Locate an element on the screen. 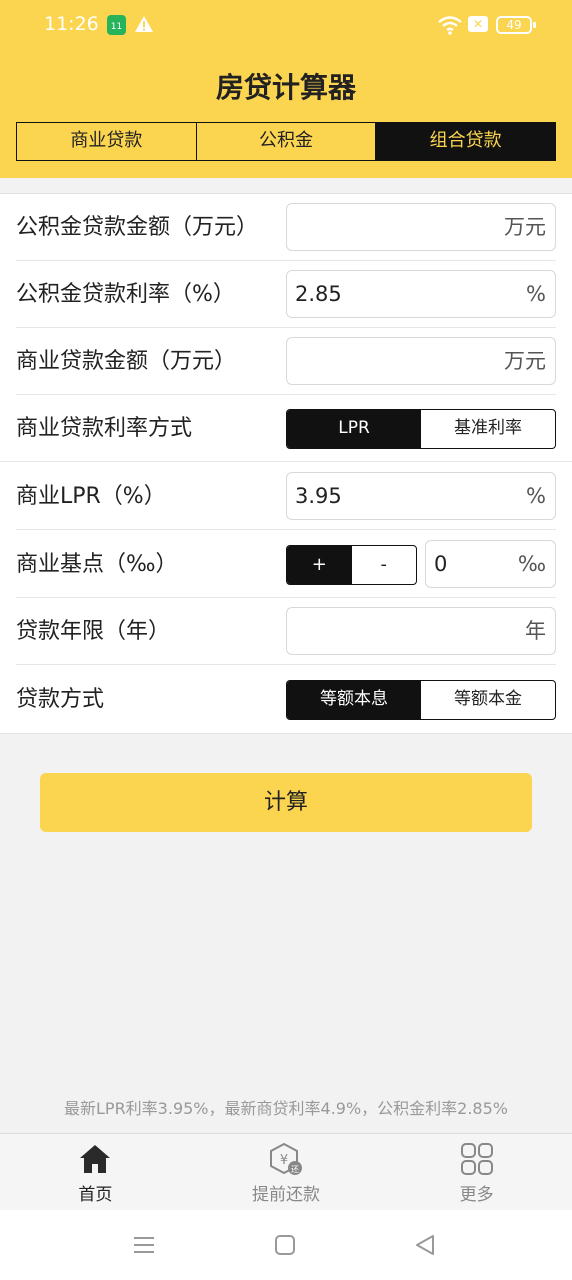 The height and width of the screenshot is (1280, 572). points-minus-button: - is located at coordinates (384, 565).